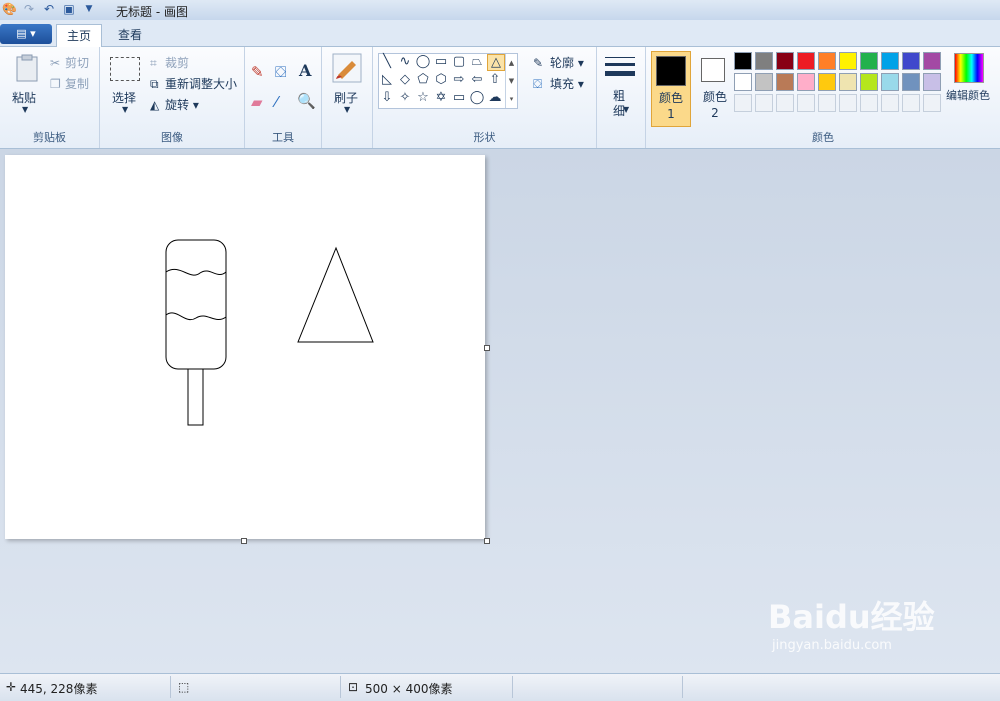  Describe the element at coordinates (715, 88) in the screenshot. I see `color2-selector: 颜色 2` at that location.